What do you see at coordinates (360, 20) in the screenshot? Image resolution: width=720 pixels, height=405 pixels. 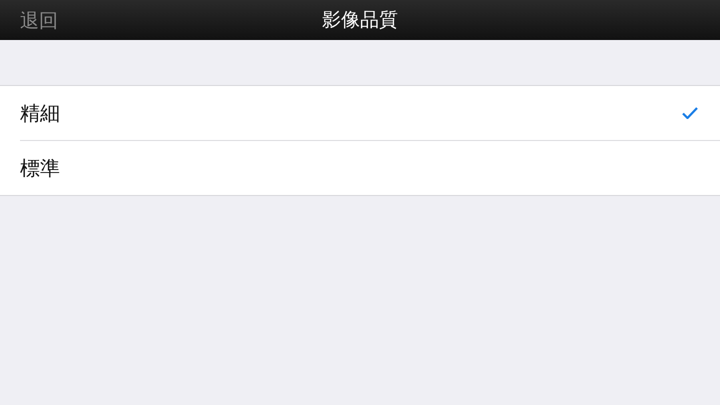 I see `page-title: 影像品質` at bounding box center [360, 20].